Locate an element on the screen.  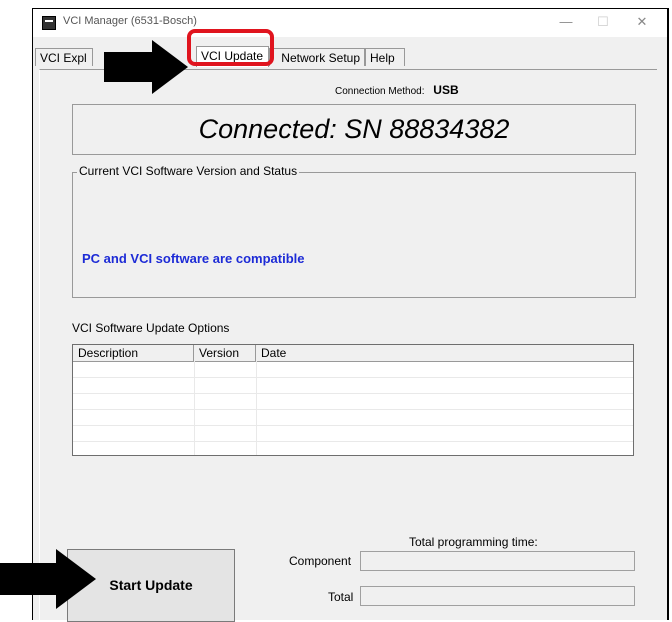
window-title: VCI Manager (6531-Bosch) is located at coordinates (130, 21).